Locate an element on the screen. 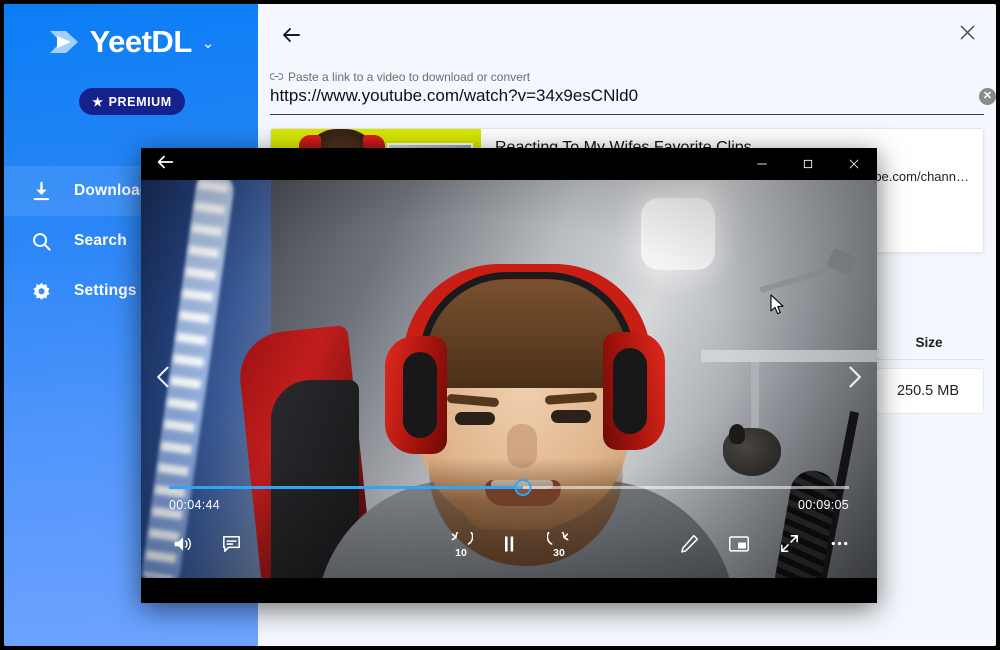 Image resolution: width=1000 pixels, height=650 pixels. brand-logo: YeetDL ⌄ is located at coordinates (131, 41).